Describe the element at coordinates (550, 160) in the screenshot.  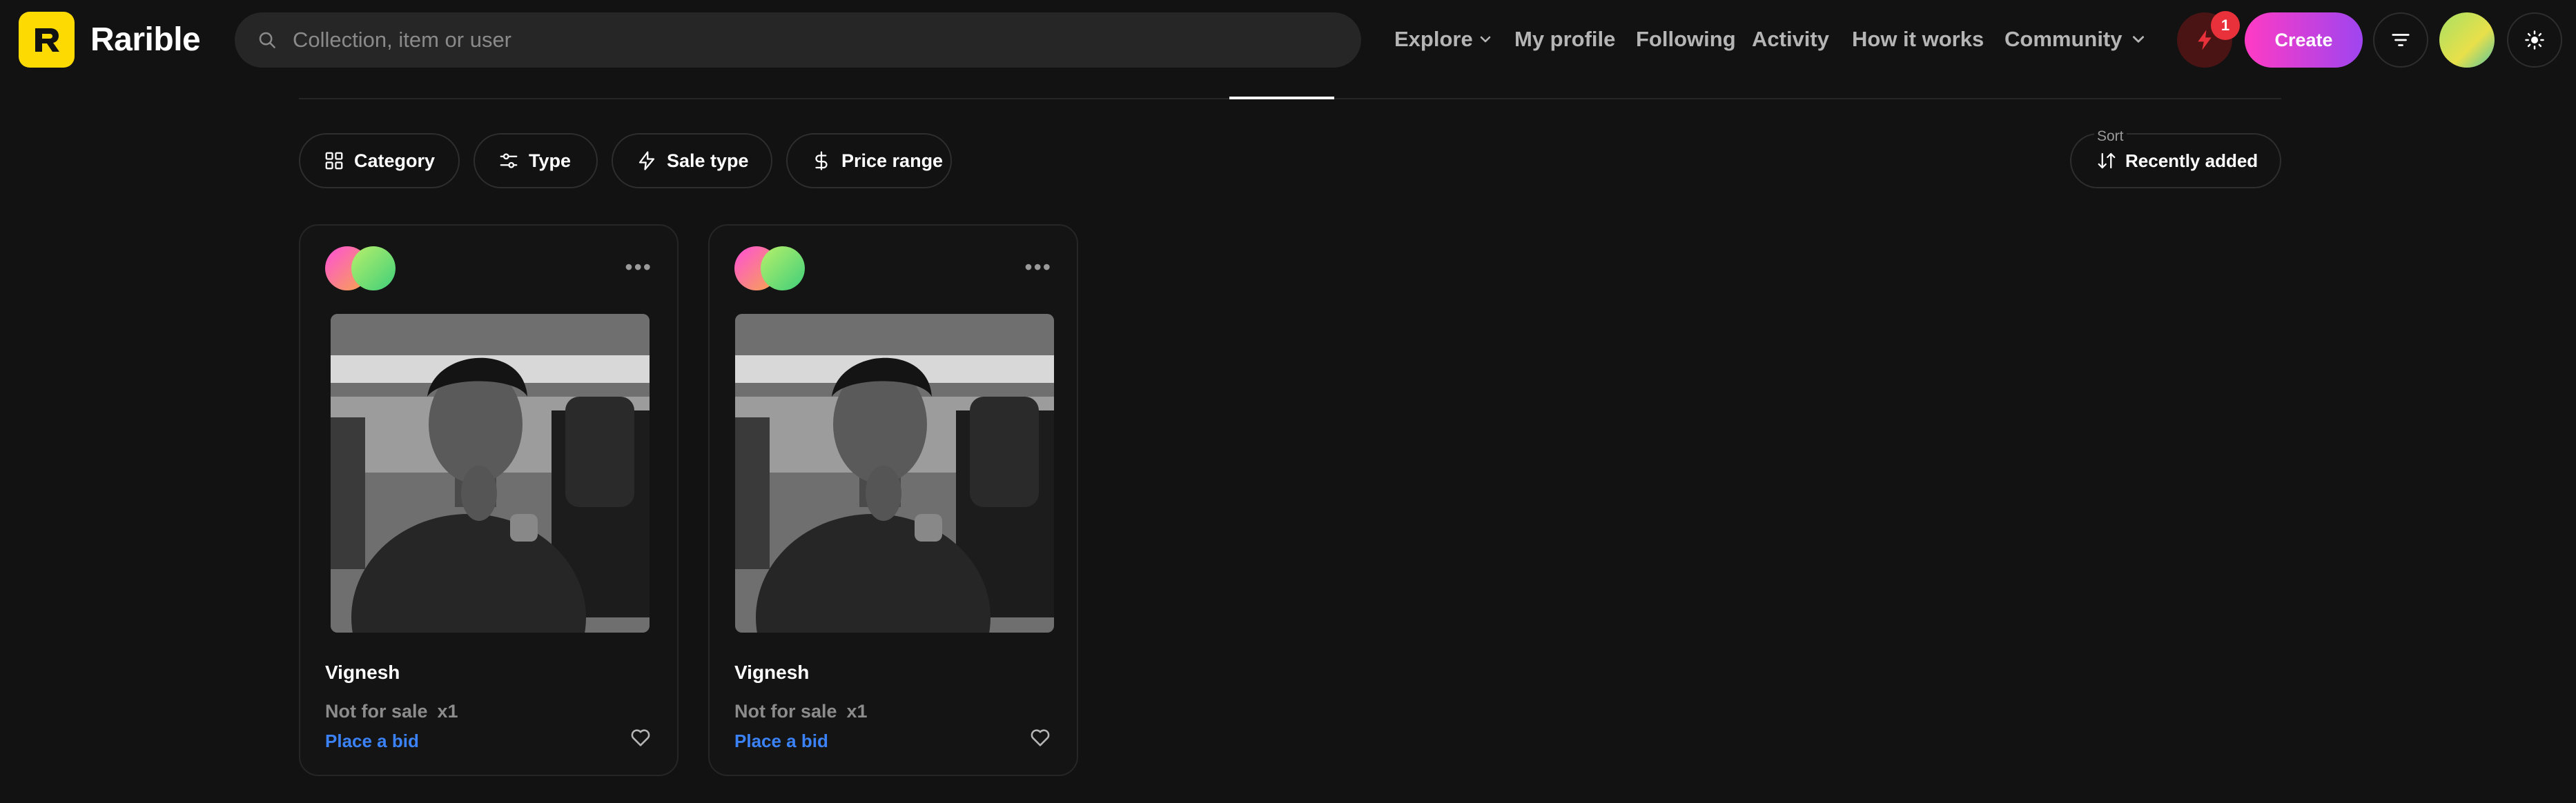
I see `type-filter-label: Type` at that location.